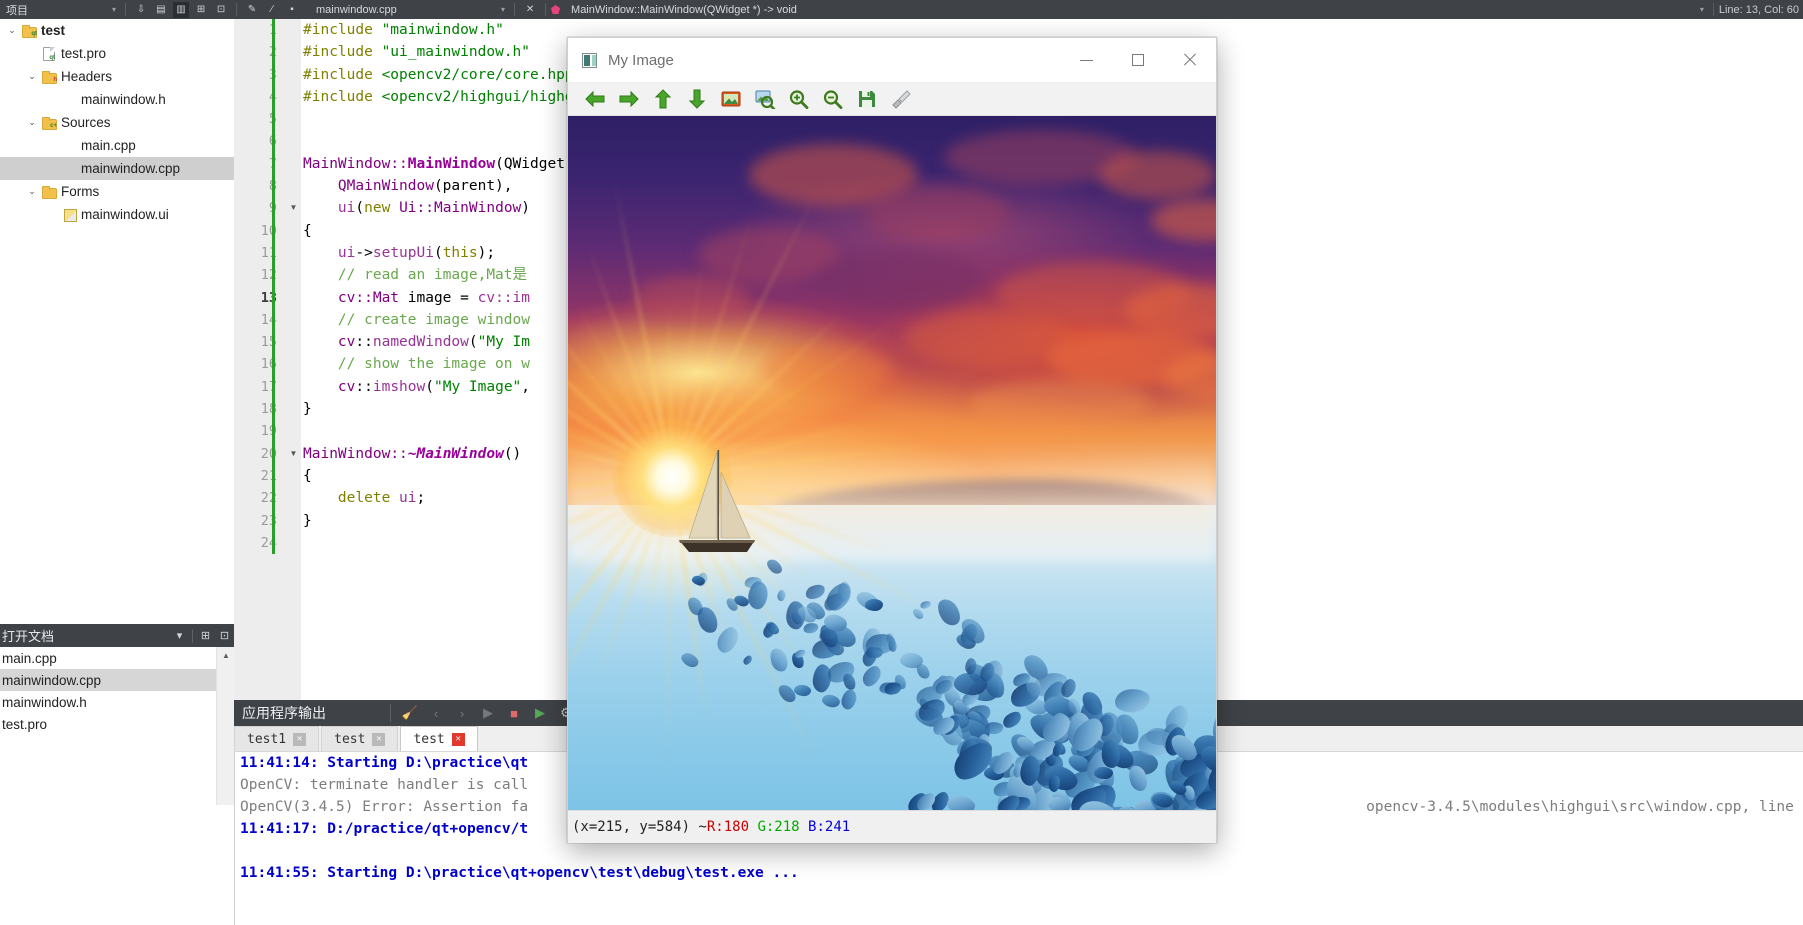  I want to click on tree-item-test-pro: qt test.pro, so click(117, 53).